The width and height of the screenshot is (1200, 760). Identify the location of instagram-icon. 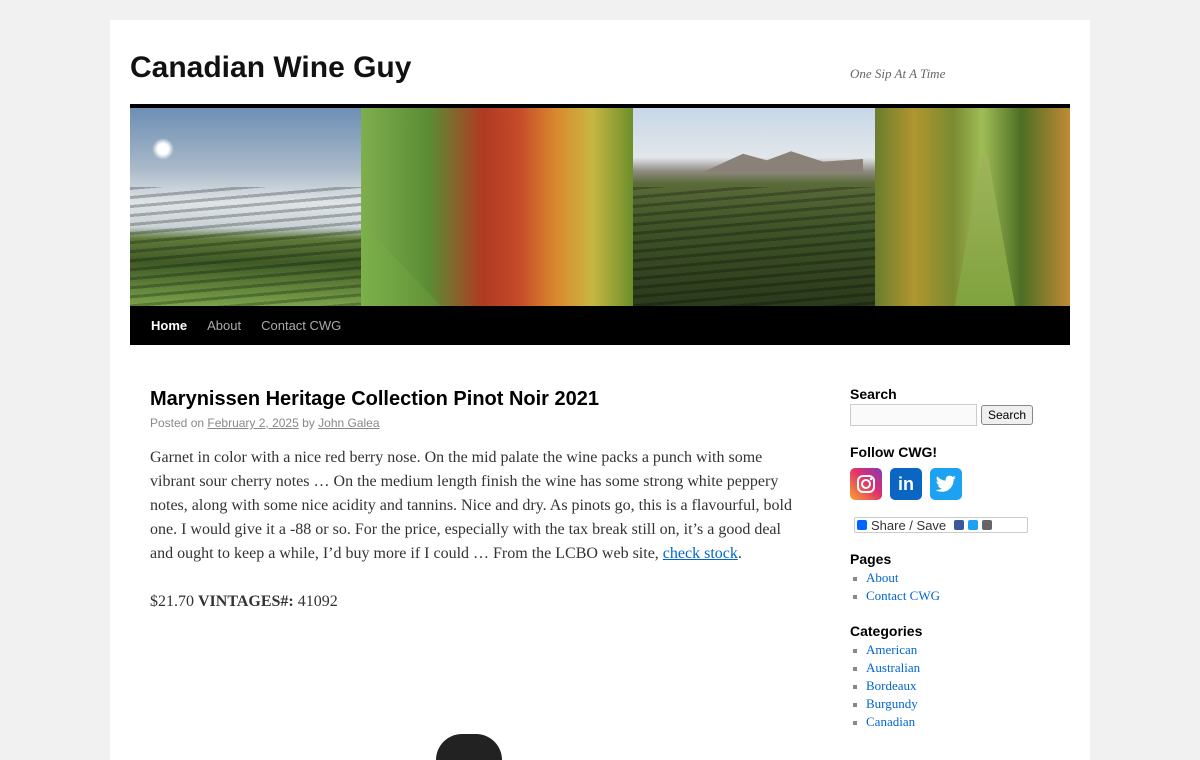
(866, 484).